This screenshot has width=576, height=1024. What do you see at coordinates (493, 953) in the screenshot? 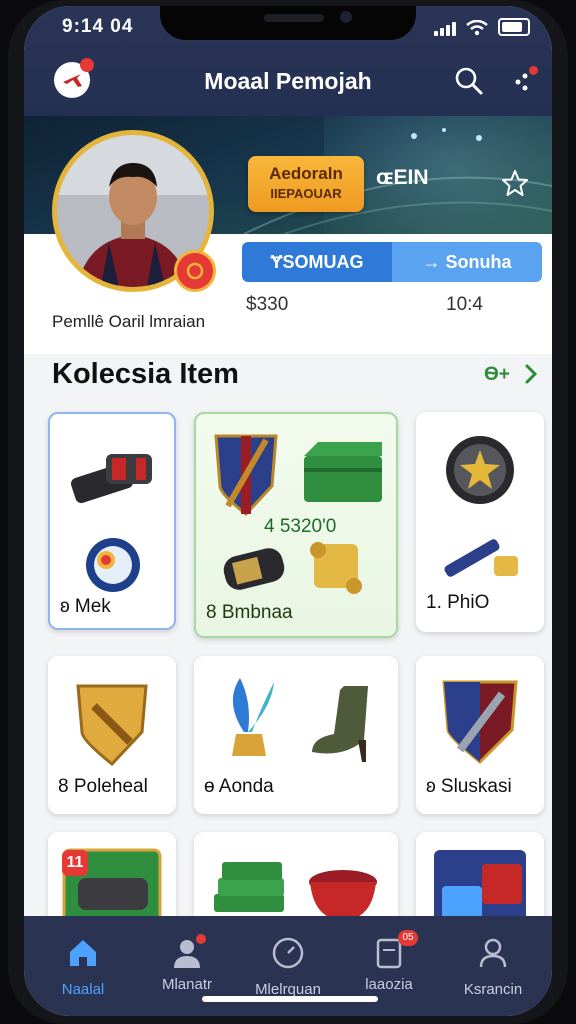
I see `profile-icon` at bounding box center [493, 953].